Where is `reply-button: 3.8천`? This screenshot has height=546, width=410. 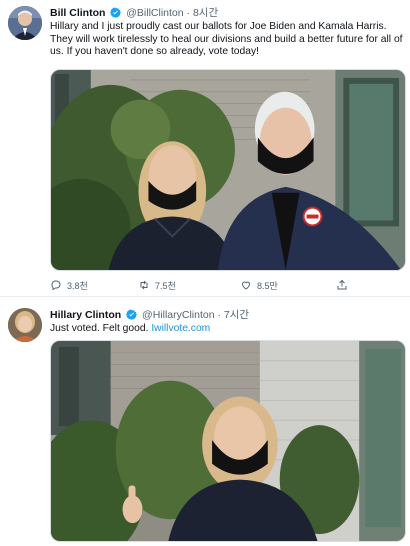
reply-button: 3.8천 is located at coordinates (69, 285).